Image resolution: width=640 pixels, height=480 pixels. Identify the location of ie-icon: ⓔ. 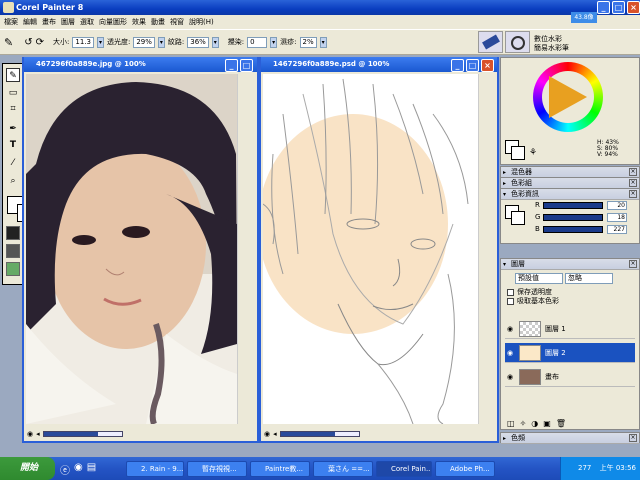
(65, 469).